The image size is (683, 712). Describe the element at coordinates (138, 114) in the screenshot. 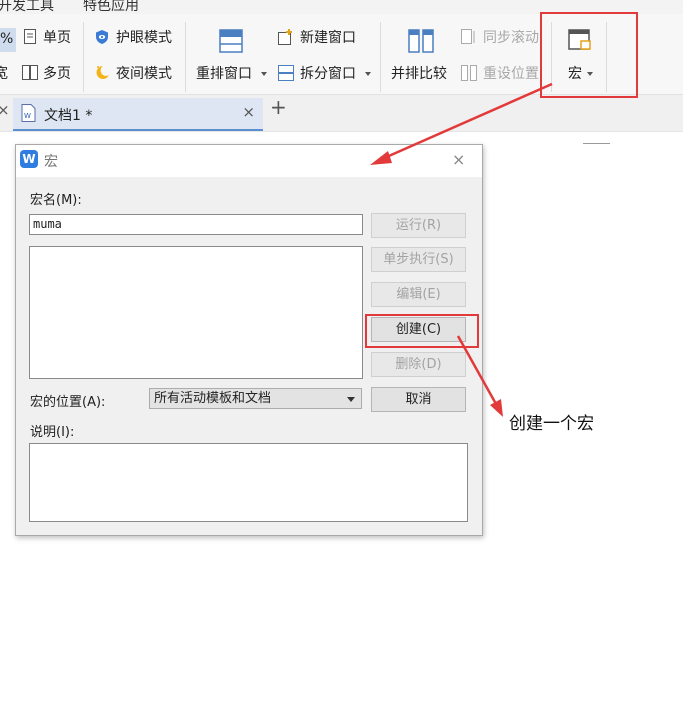

I see `tab-document: W 文档1 * ×` at that location.